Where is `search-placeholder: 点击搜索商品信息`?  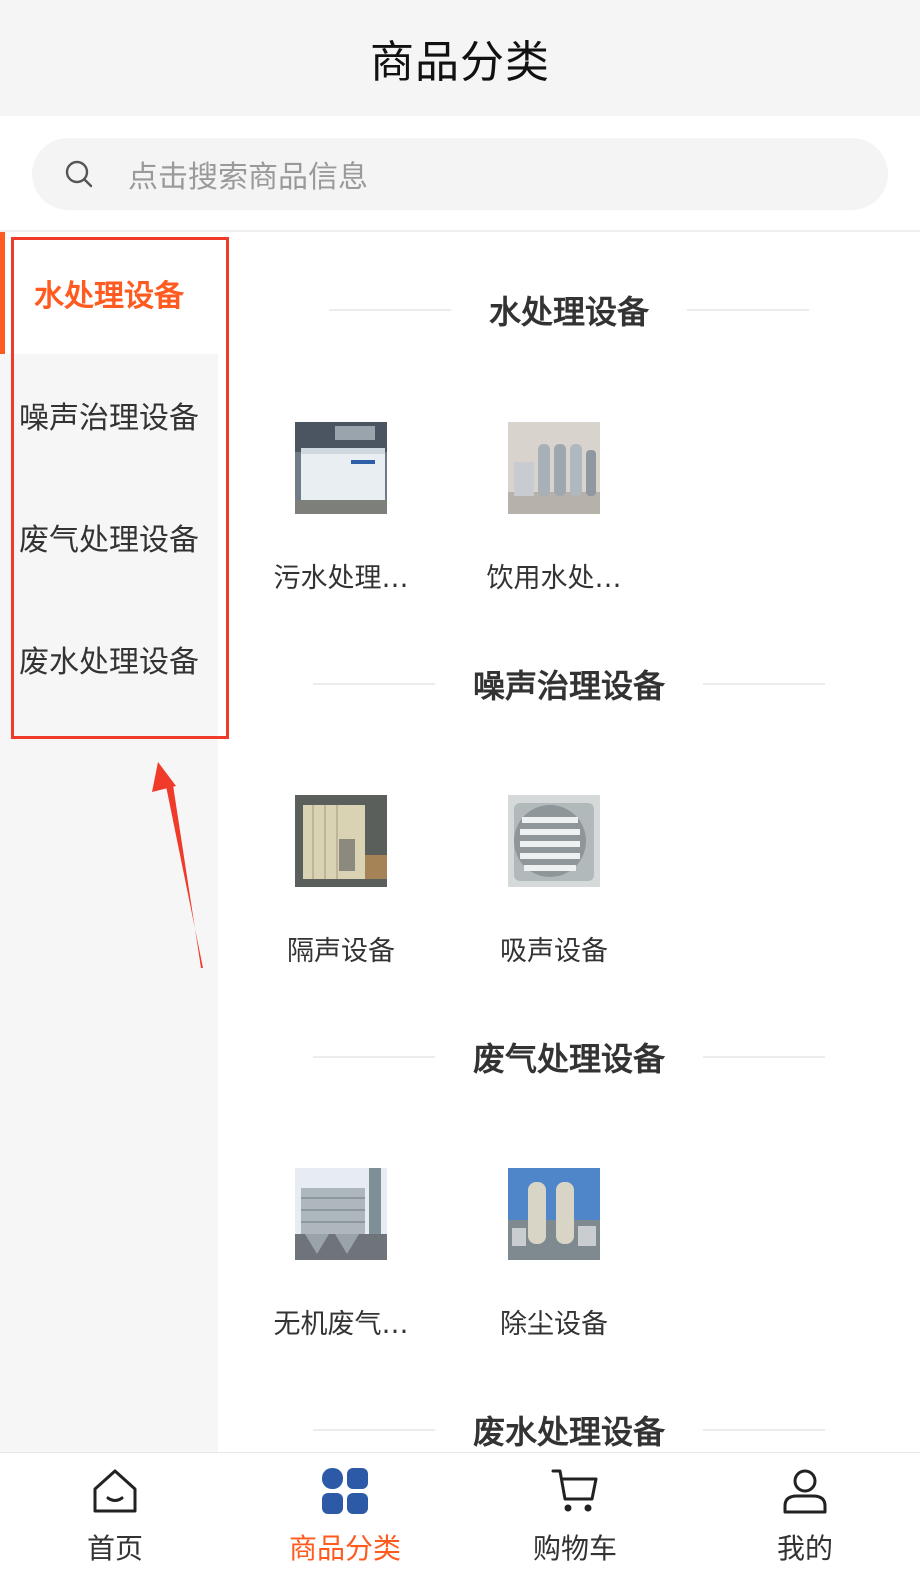 search-placeholder: 点击搜索商品信息 is located at coordinates (248, 177).